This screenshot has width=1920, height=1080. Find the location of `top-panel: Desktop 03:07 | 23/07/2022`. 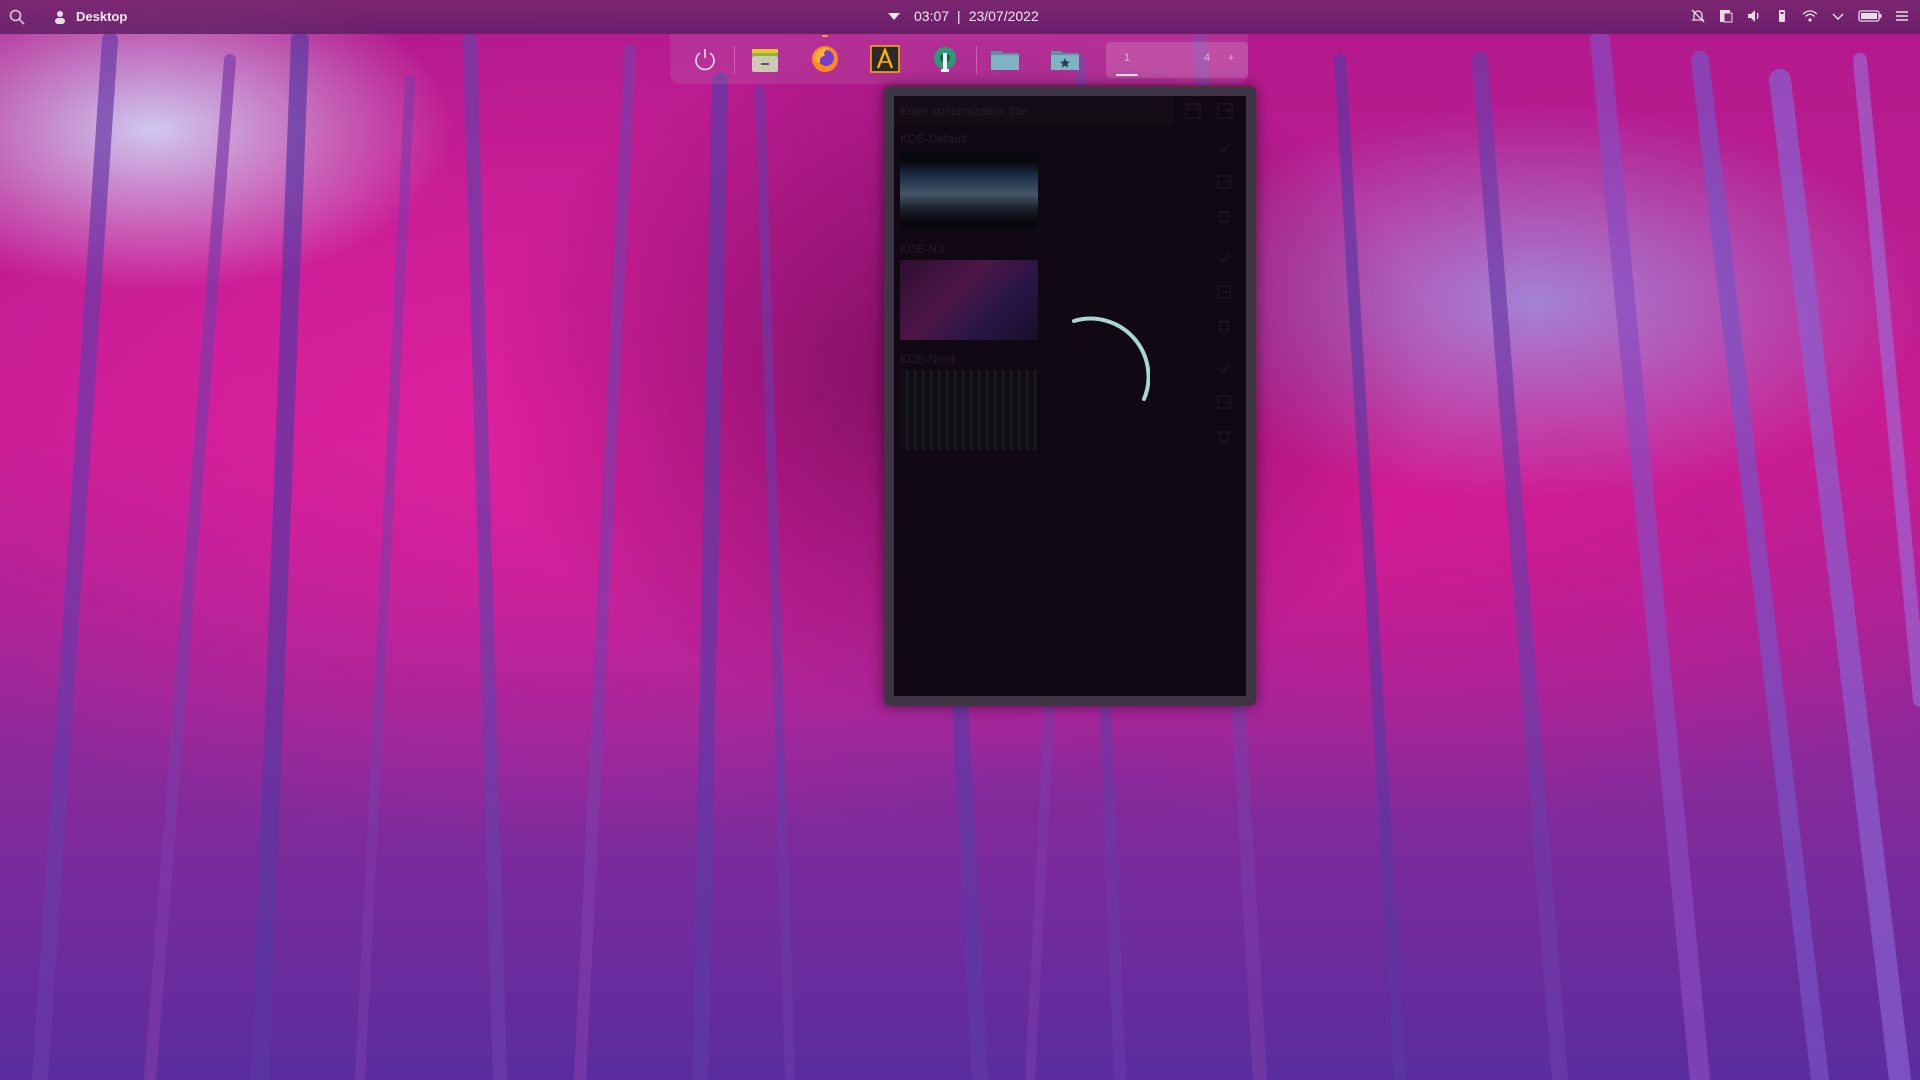

top-panel: Desktop 03:07 | 23/07/2022 is located at coordinates (960, 17).